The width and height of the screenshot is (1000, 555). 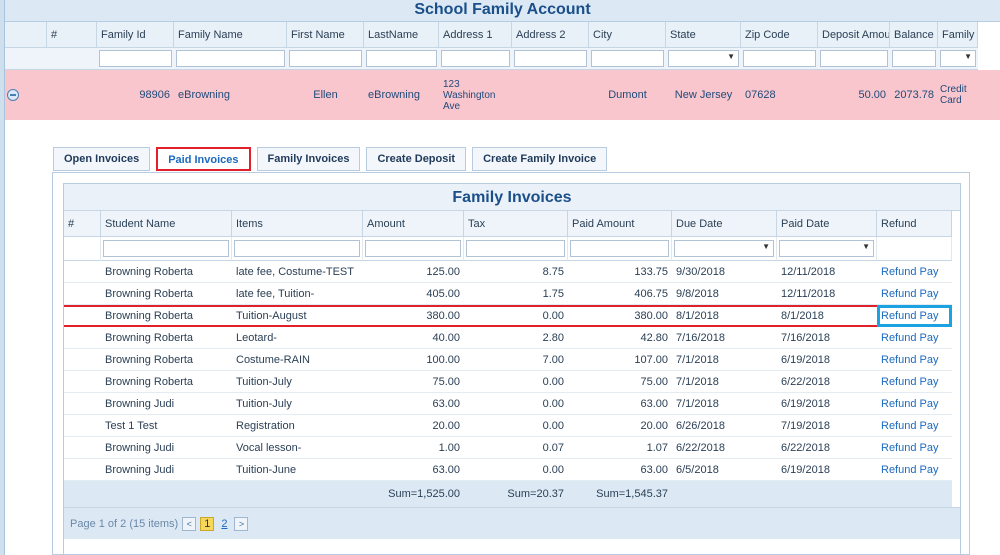 I want to click on due-date: 6/5/2018, so click(x=724, y=470).